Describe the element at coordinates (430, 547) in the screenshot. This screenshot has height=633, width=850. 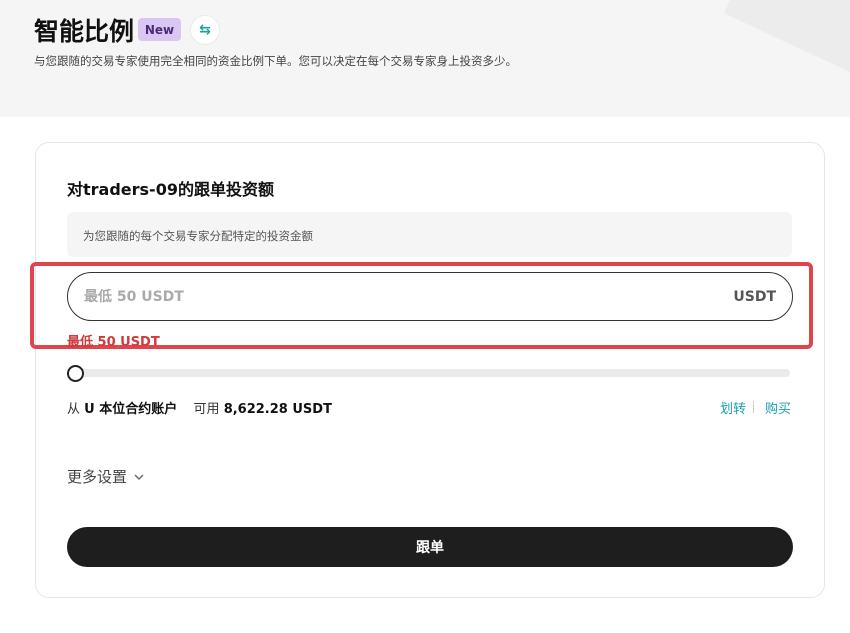
I see `follow-button: 跟单` at that location.